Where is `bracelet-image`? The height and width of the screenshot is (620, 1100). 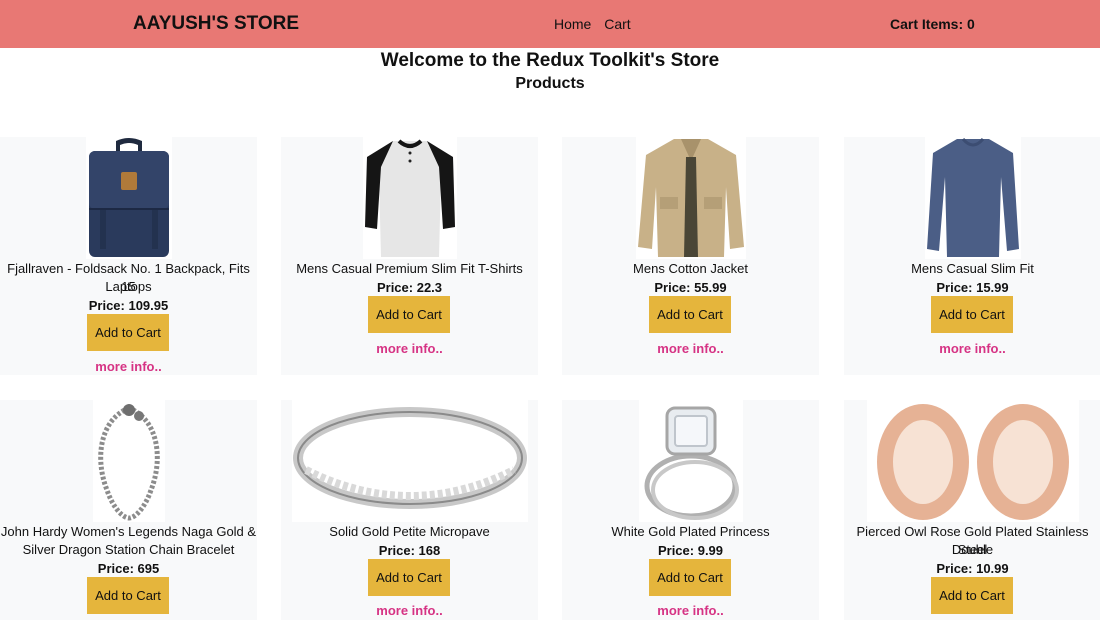 bracelet-image is located at coordinates (128, 461).